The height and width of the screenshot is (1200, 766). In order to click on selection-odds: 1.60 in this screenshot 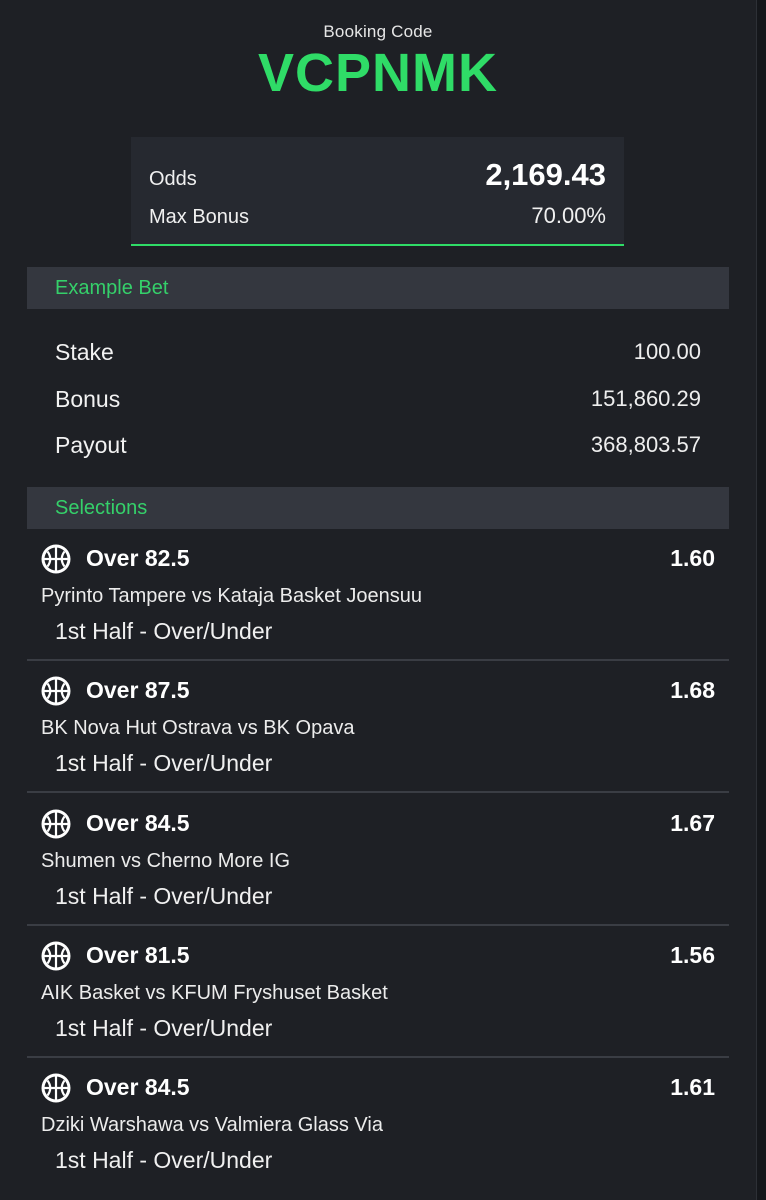, I will do `click(692, 558)`.